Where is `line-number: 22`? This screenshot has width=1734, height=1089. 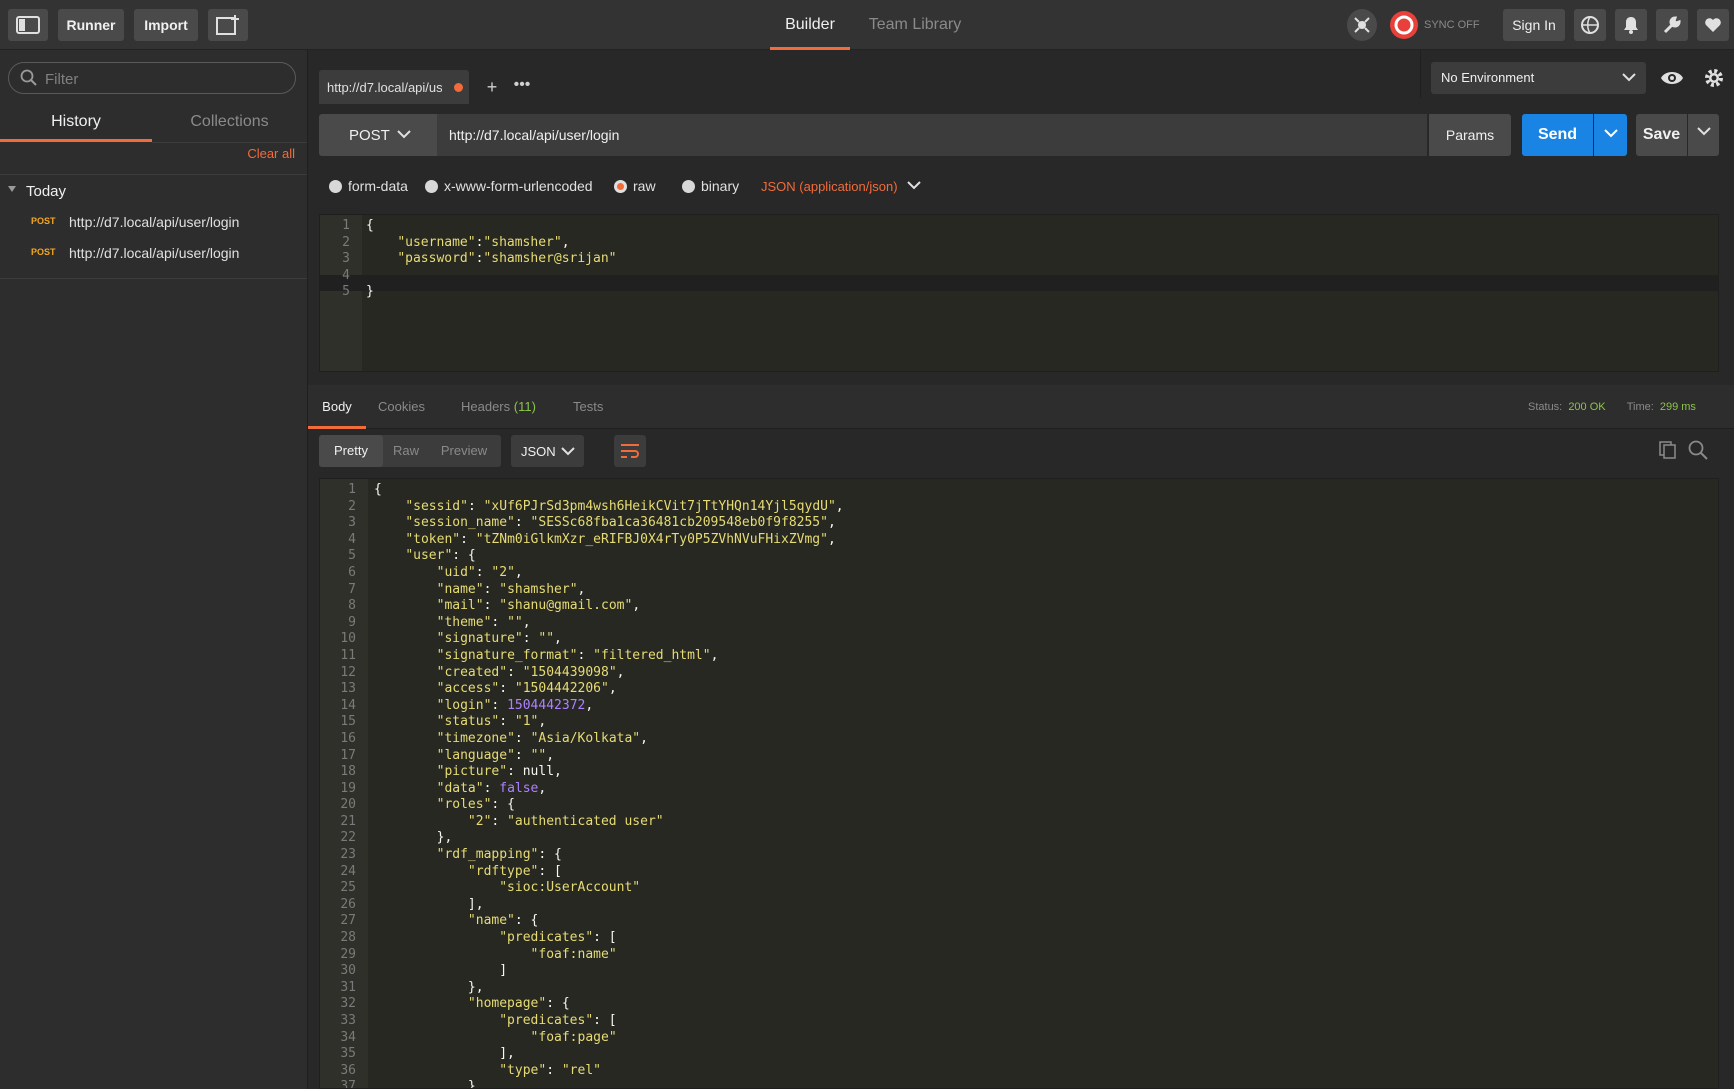
line-number: 22 is located at coordinates (348, 838).